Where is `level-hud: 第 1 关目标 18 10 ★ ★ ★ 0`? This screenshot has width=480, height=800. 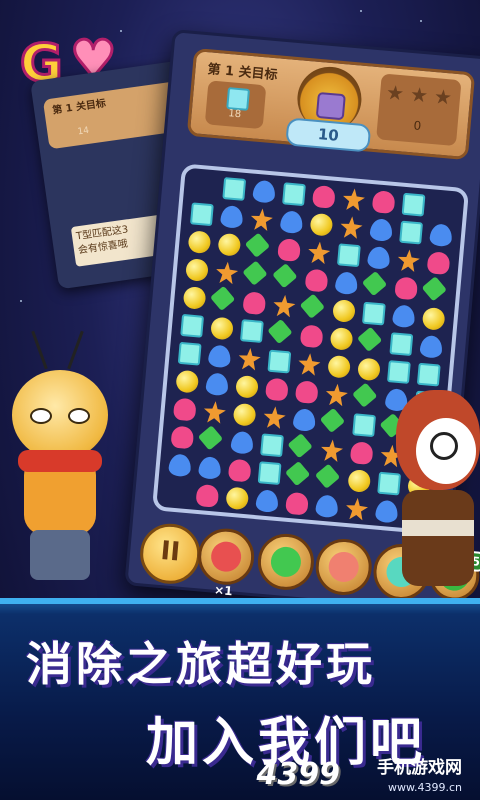 level-hud: 第 1 关目标 18 10 ★ ★ ★ 0 is located at coordinates (331, 104).